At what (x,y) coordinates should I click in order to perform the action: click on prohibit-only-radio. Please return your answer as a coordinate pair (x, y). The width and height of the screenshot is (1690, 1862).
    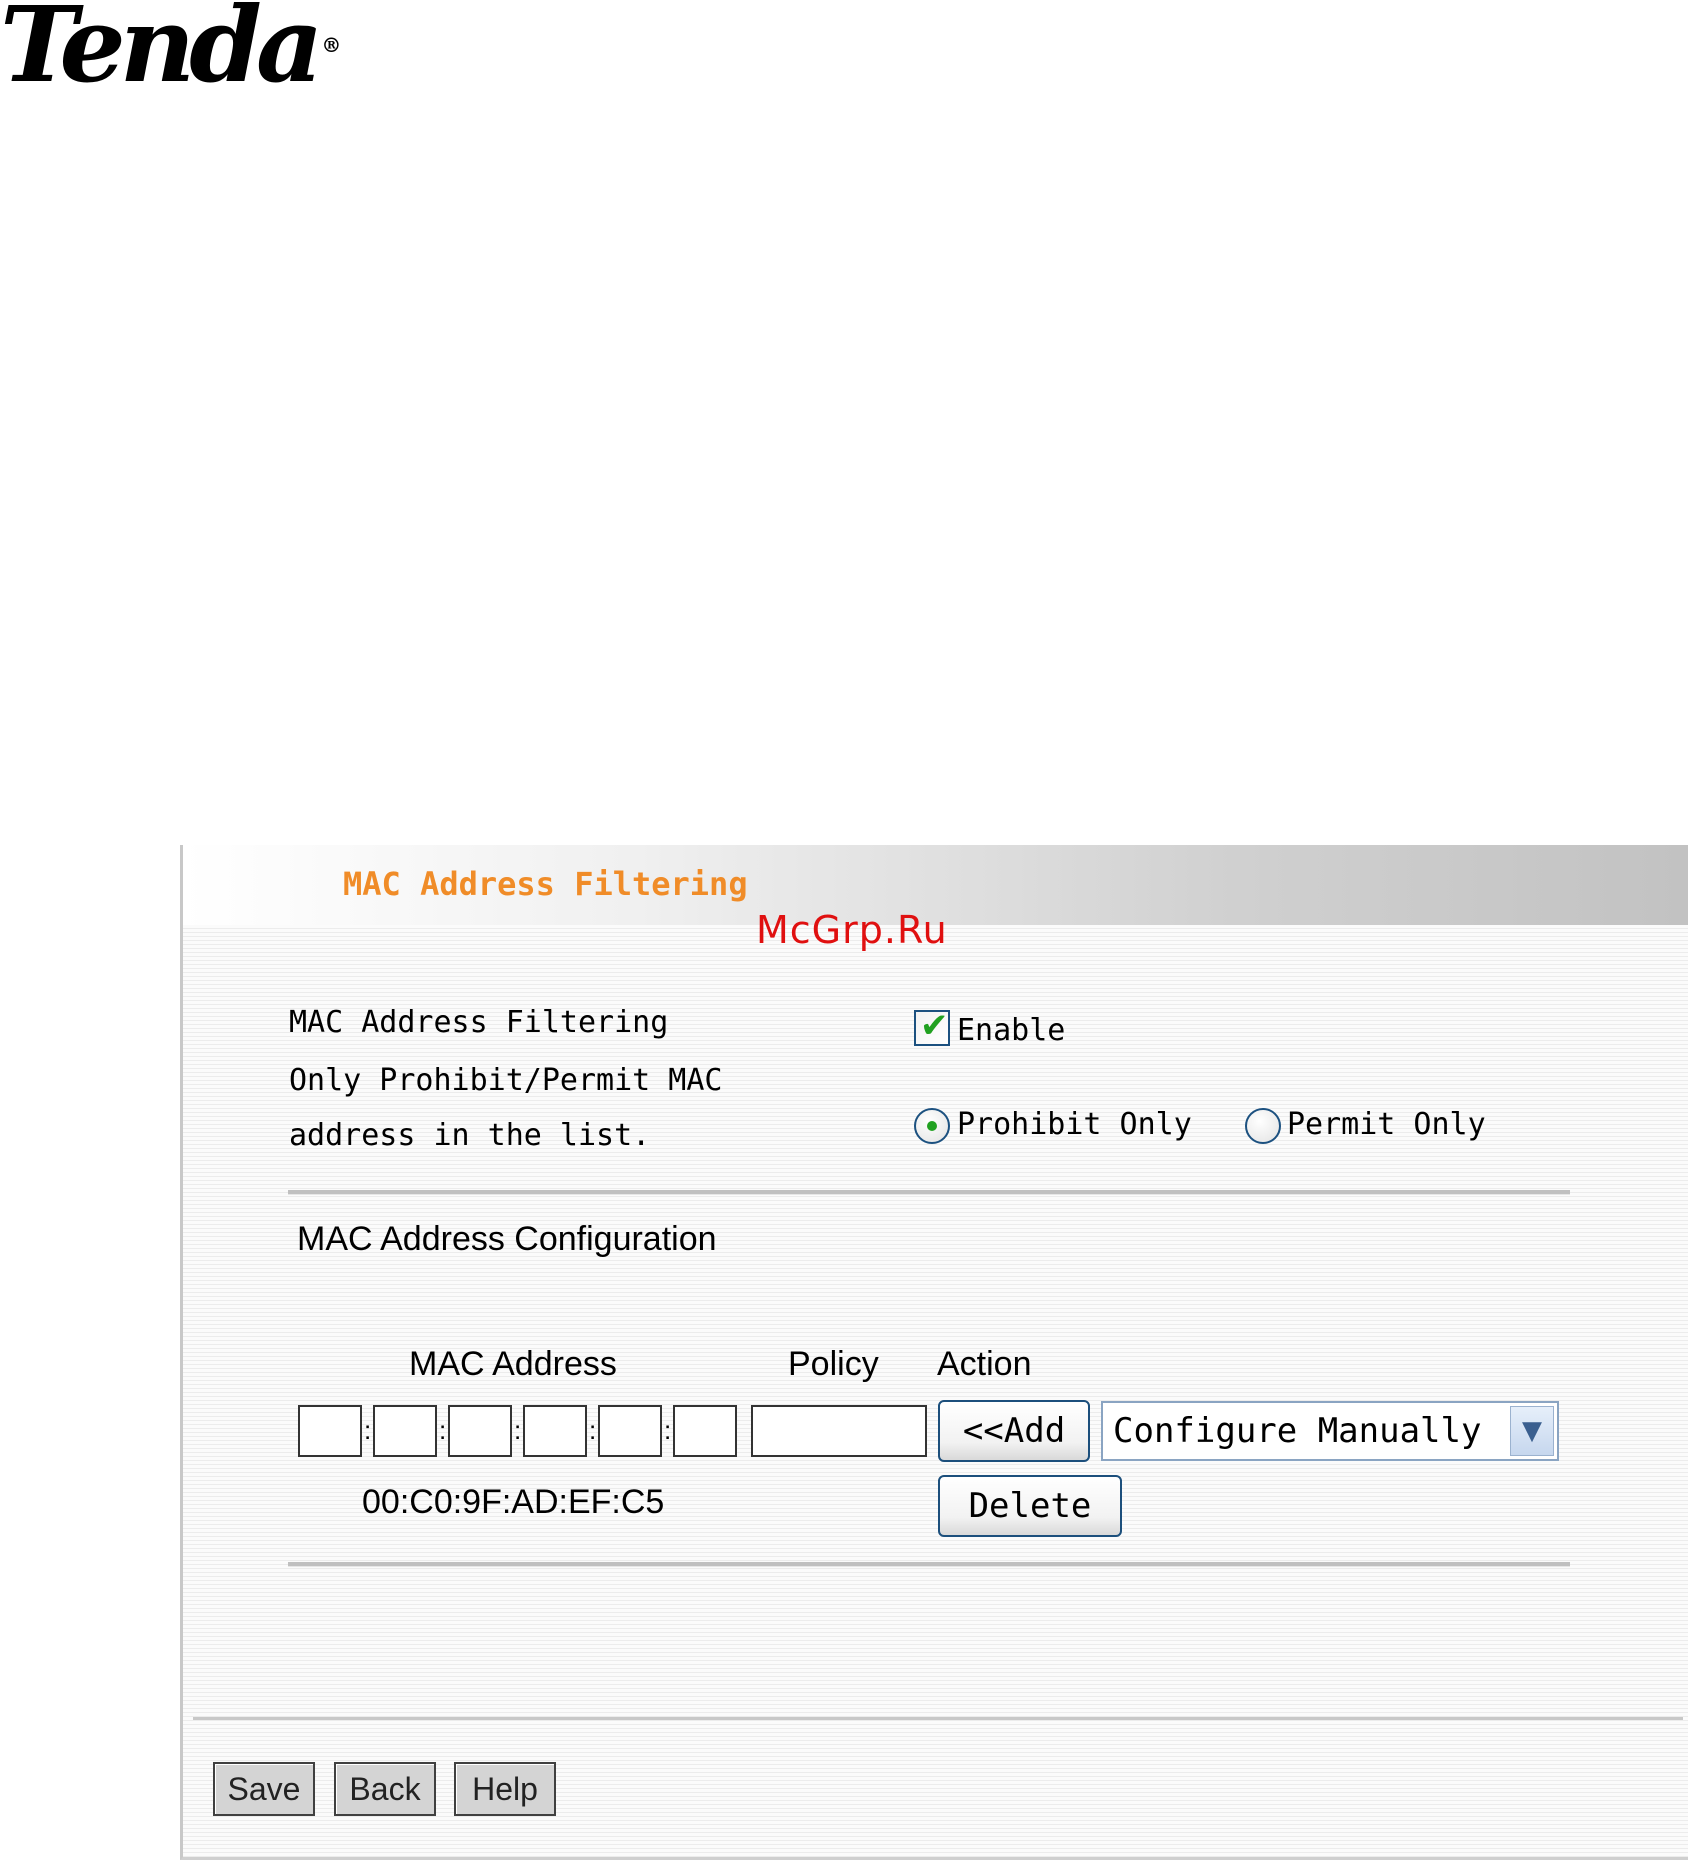
    Looking at the image, I should click on (932, 1126).